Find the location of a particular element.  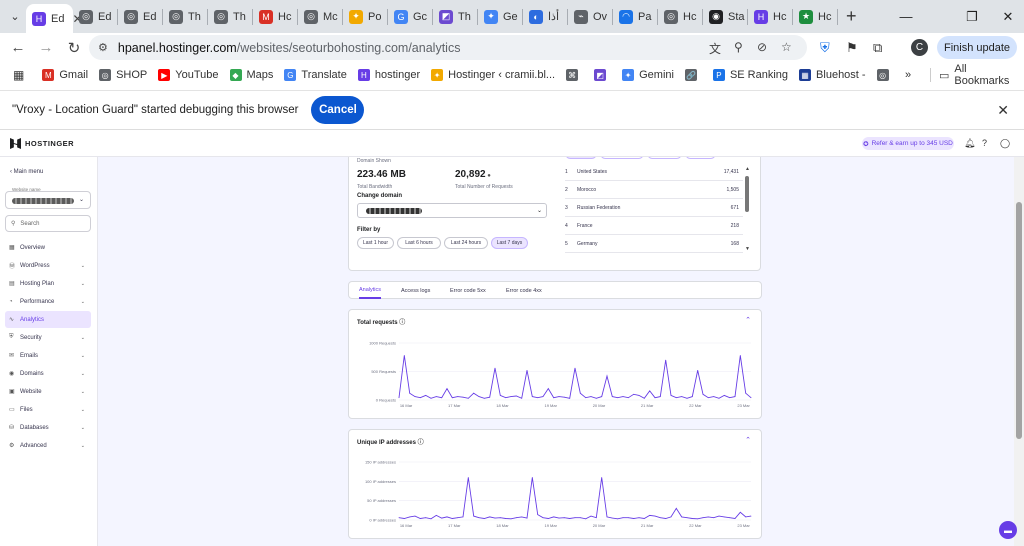

browser-tab: ✦ Po is located at coordinates (365, 17).